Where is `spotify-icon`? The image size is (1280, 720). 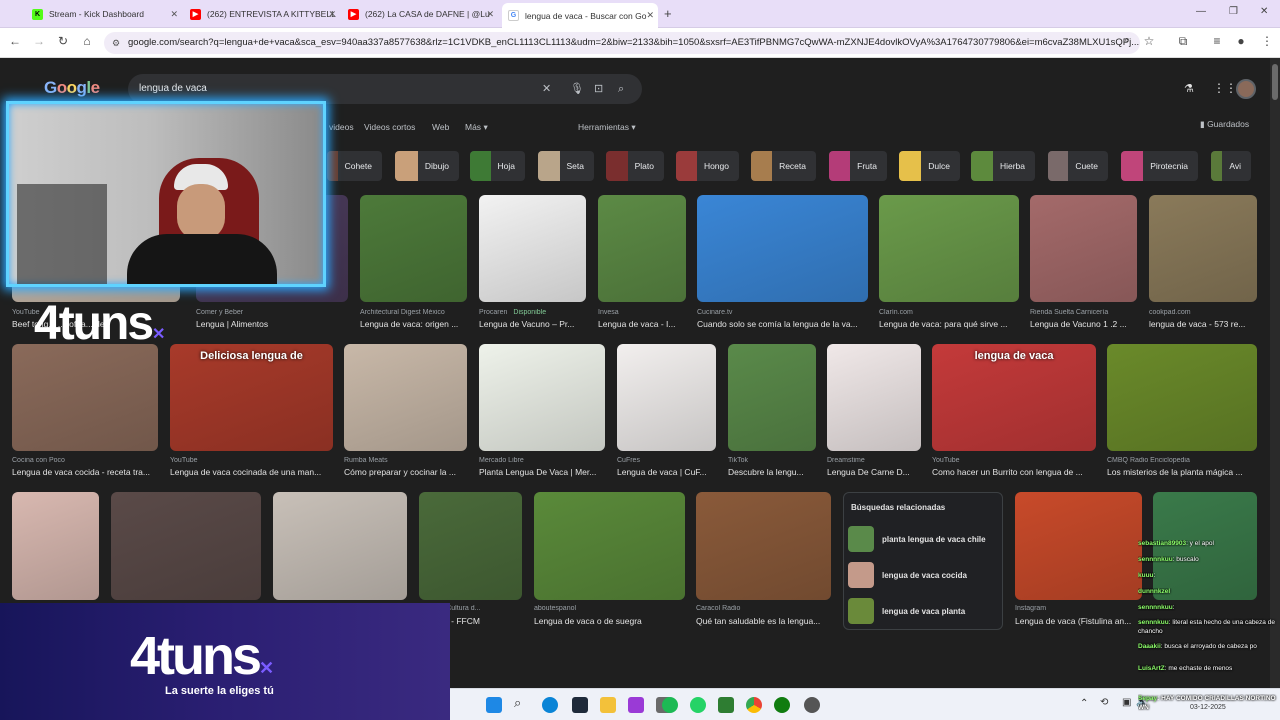 spotify-icon is located at coordinates (670, 705).